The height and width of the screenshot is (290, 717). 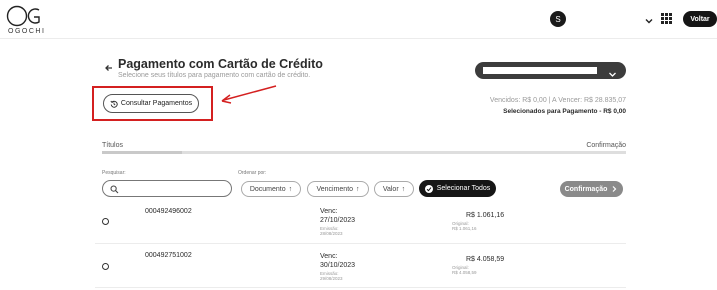 I want to click on row-document-number: 000492496002, so click(x=168, y=211).